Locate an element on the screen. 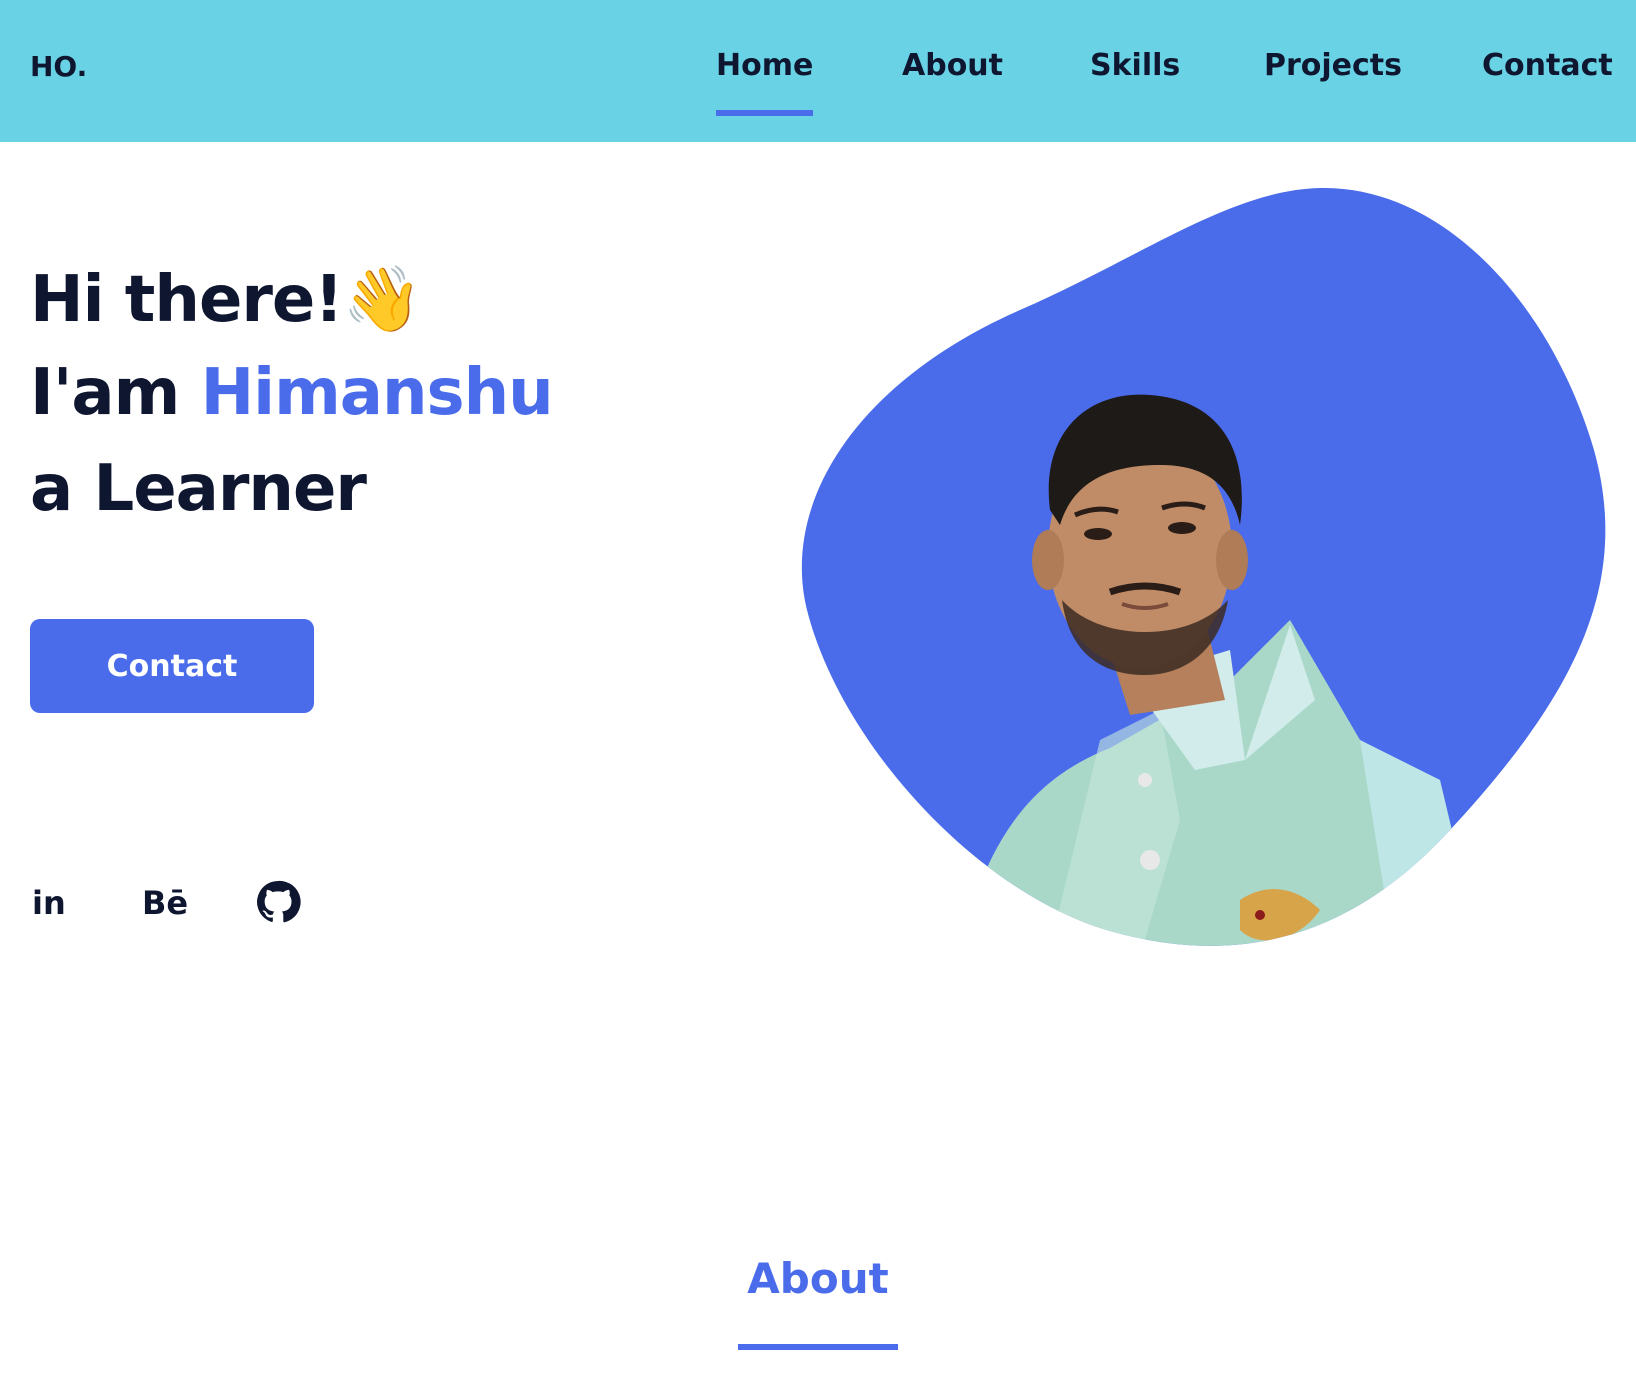 The width and height of the screenshot is (1636, 1390). nav-projects-label: Projects is located at coordinates (1333, 65).